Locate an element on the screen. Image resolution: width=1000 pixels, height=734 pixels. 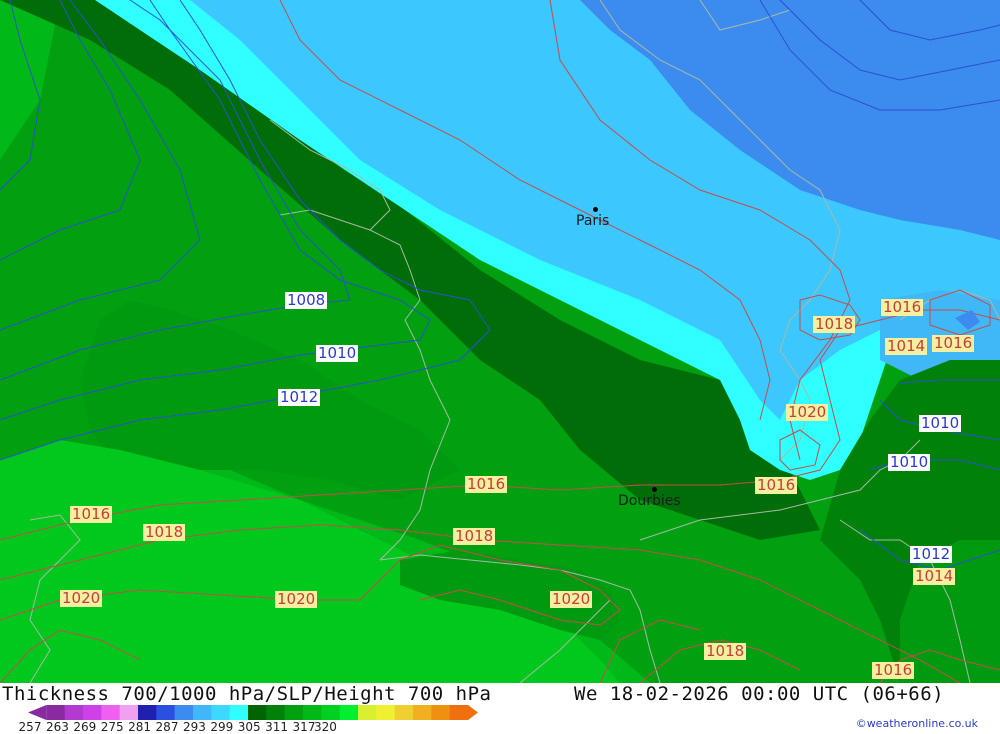
color-scale-bar is located at coordinates (253, 712).